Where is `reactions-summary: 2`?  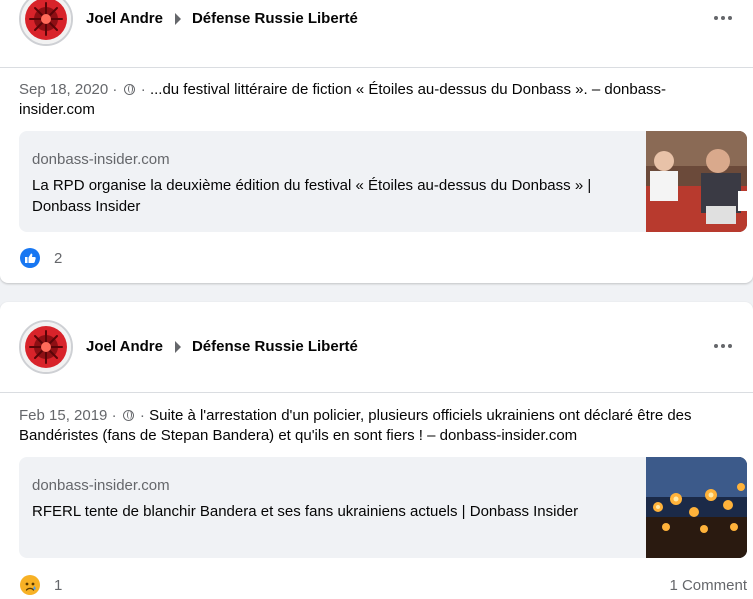 reactions-summary: 2 is located at coordinates (41, 258).